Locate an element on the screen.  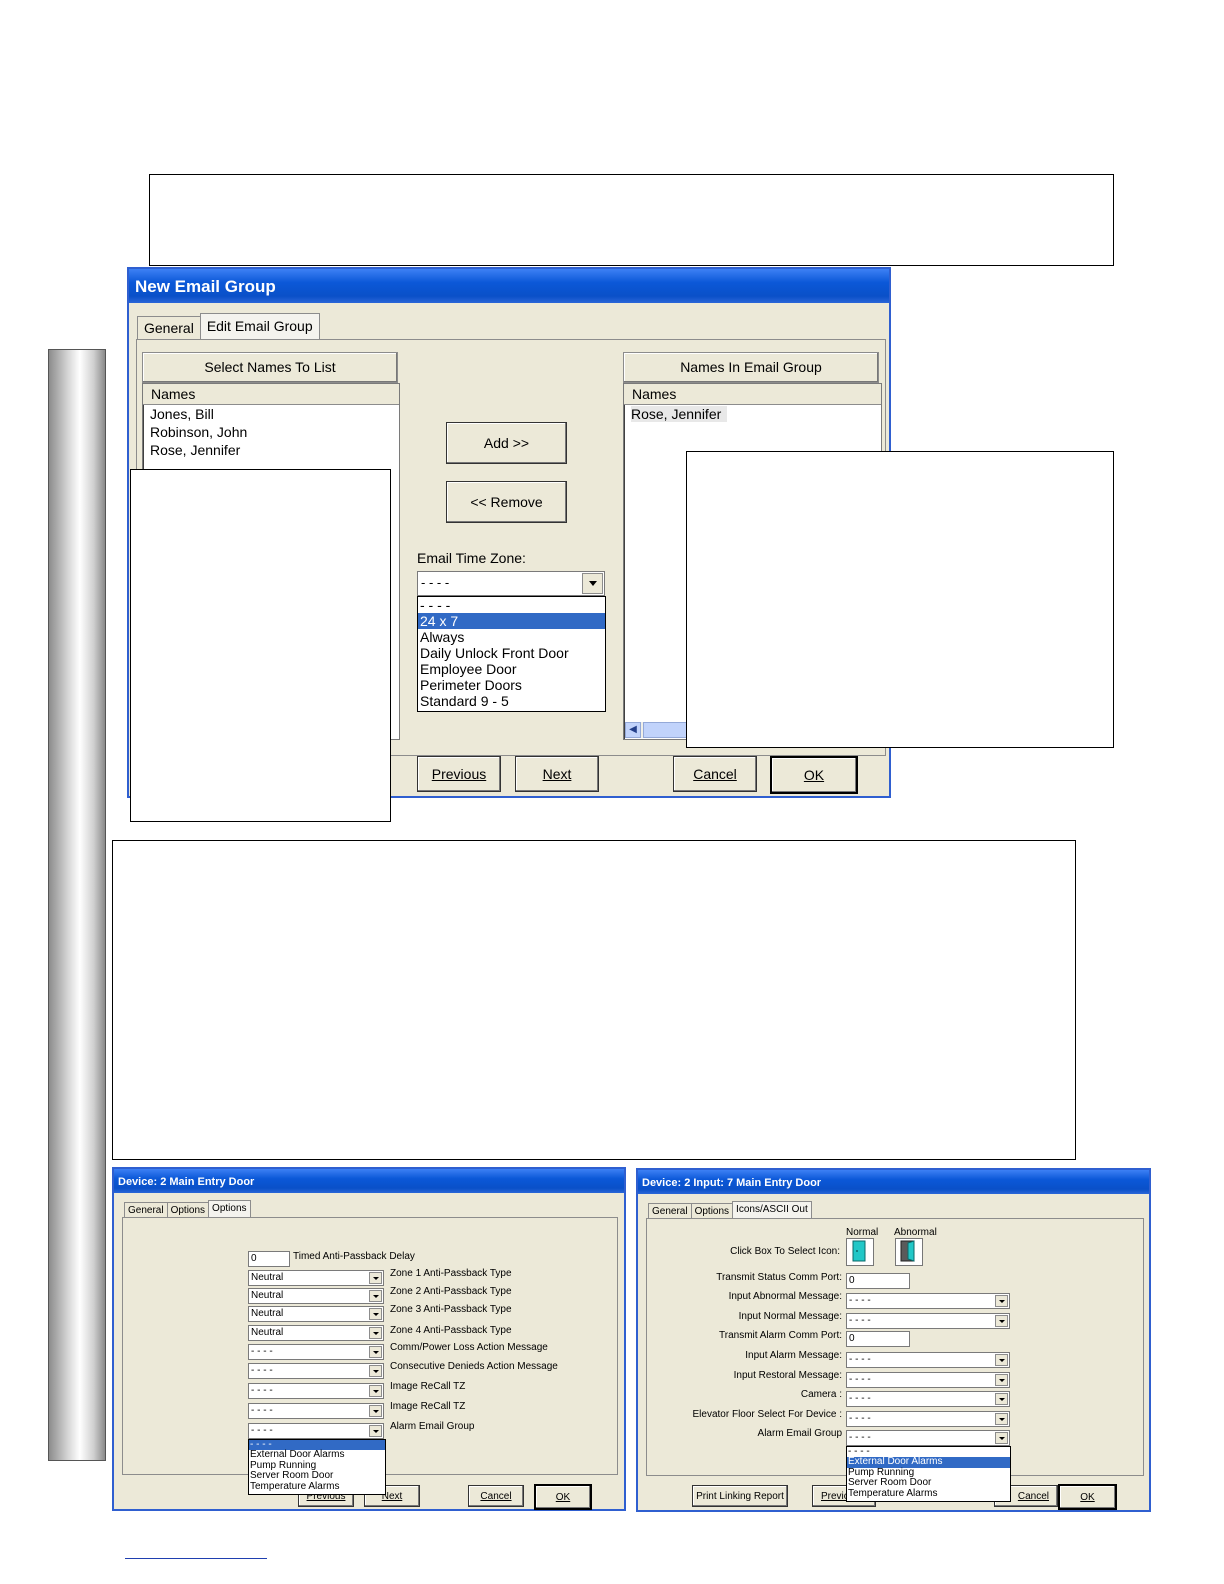
comm-power-select: - - - - is located at coordinates (316, 1352).